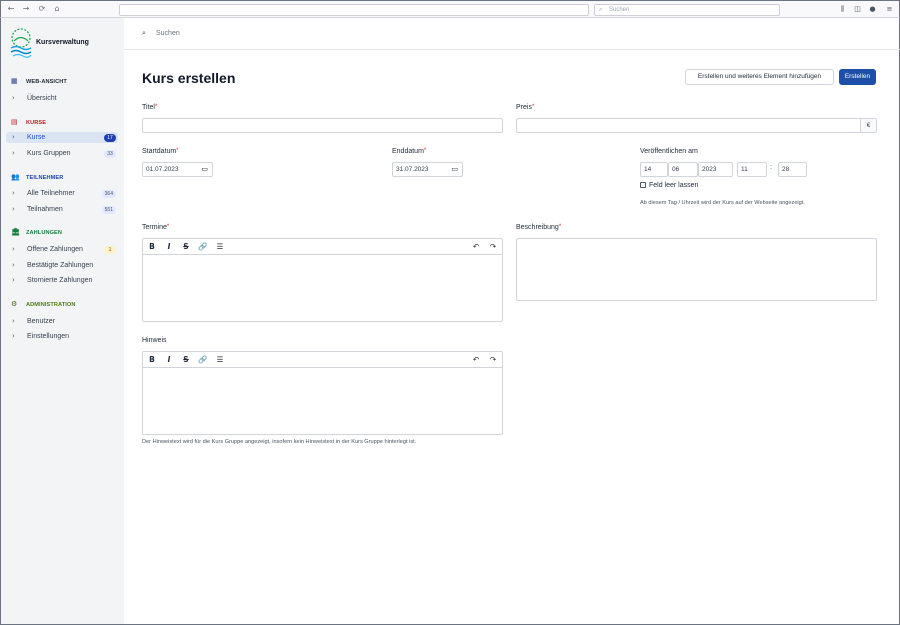 The width and height of the screenshot is (900, 625). What do you see at coordinates (868, 125) in the screenshot?
I see `currency-addon: €` at bounding box center [868, 125].